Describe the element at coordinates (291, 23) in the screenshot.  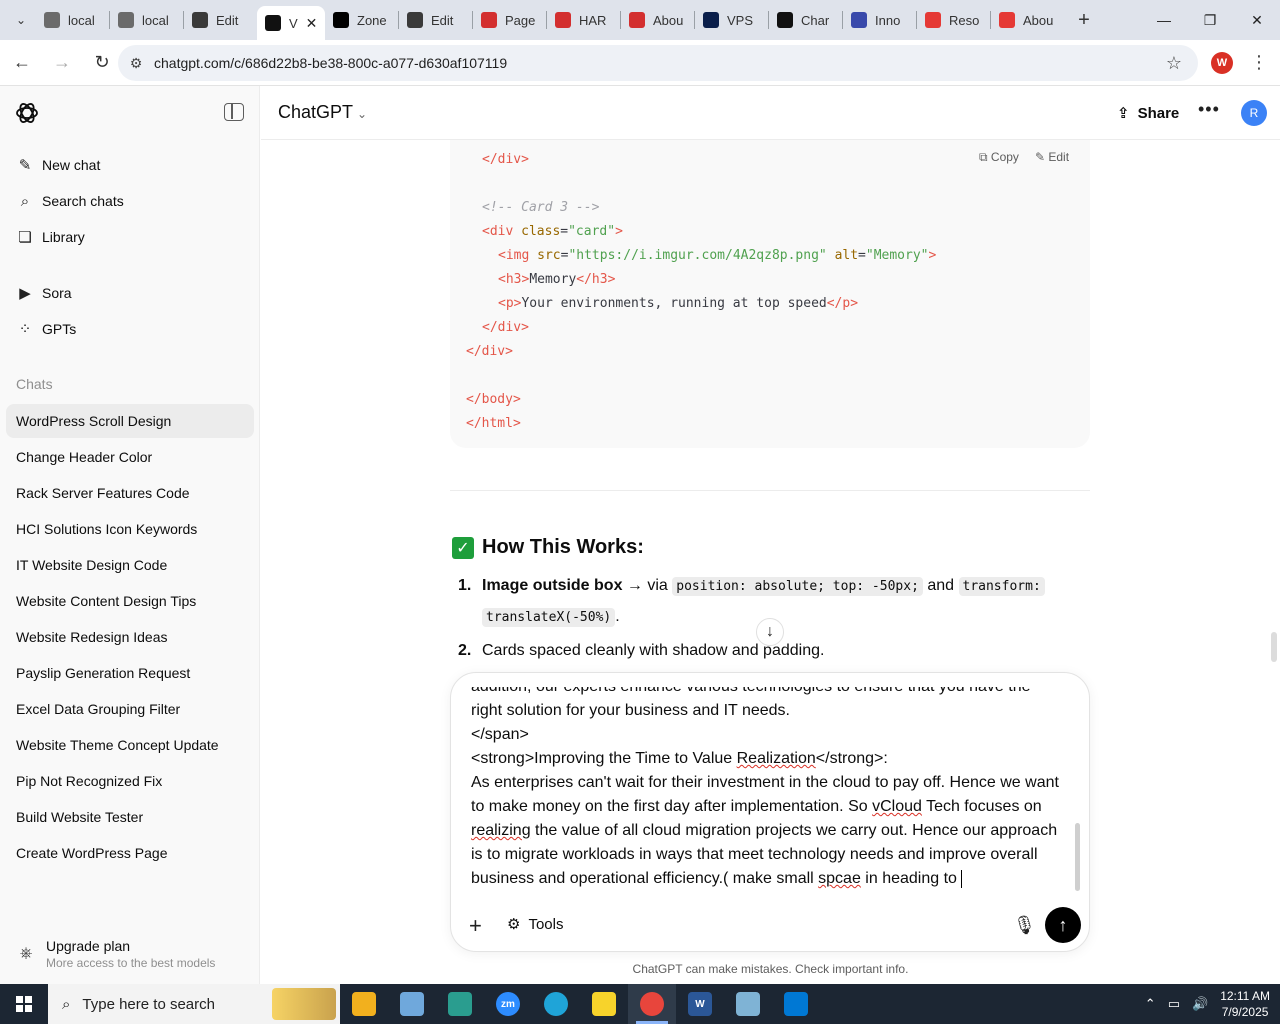
I see `browser-tab: V ✕` at that location.